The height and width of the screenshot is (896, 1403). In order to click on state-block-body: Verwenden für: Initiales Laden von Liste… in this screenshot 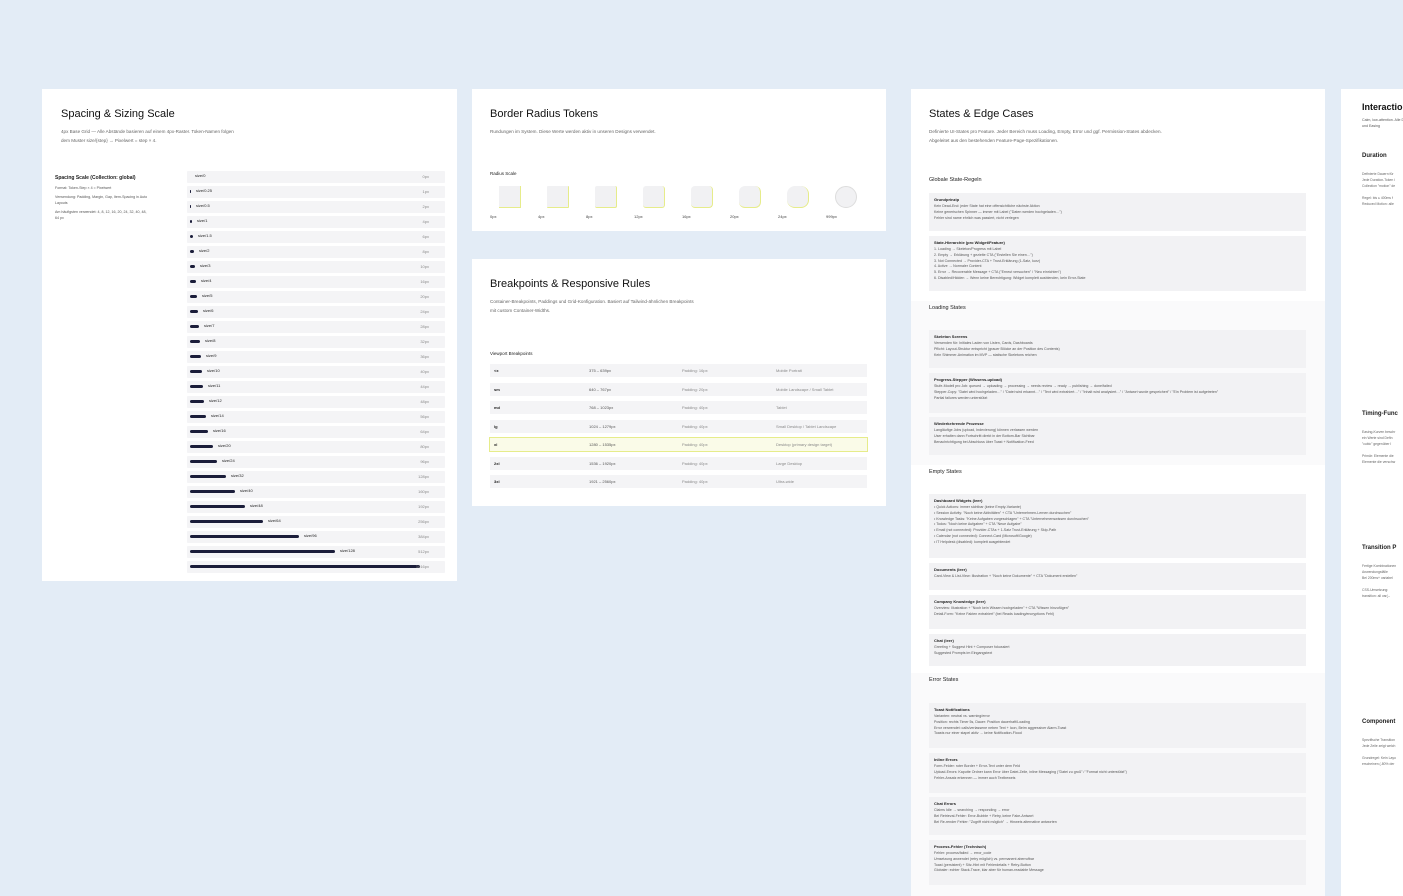, I will do `click(997, 349)`.